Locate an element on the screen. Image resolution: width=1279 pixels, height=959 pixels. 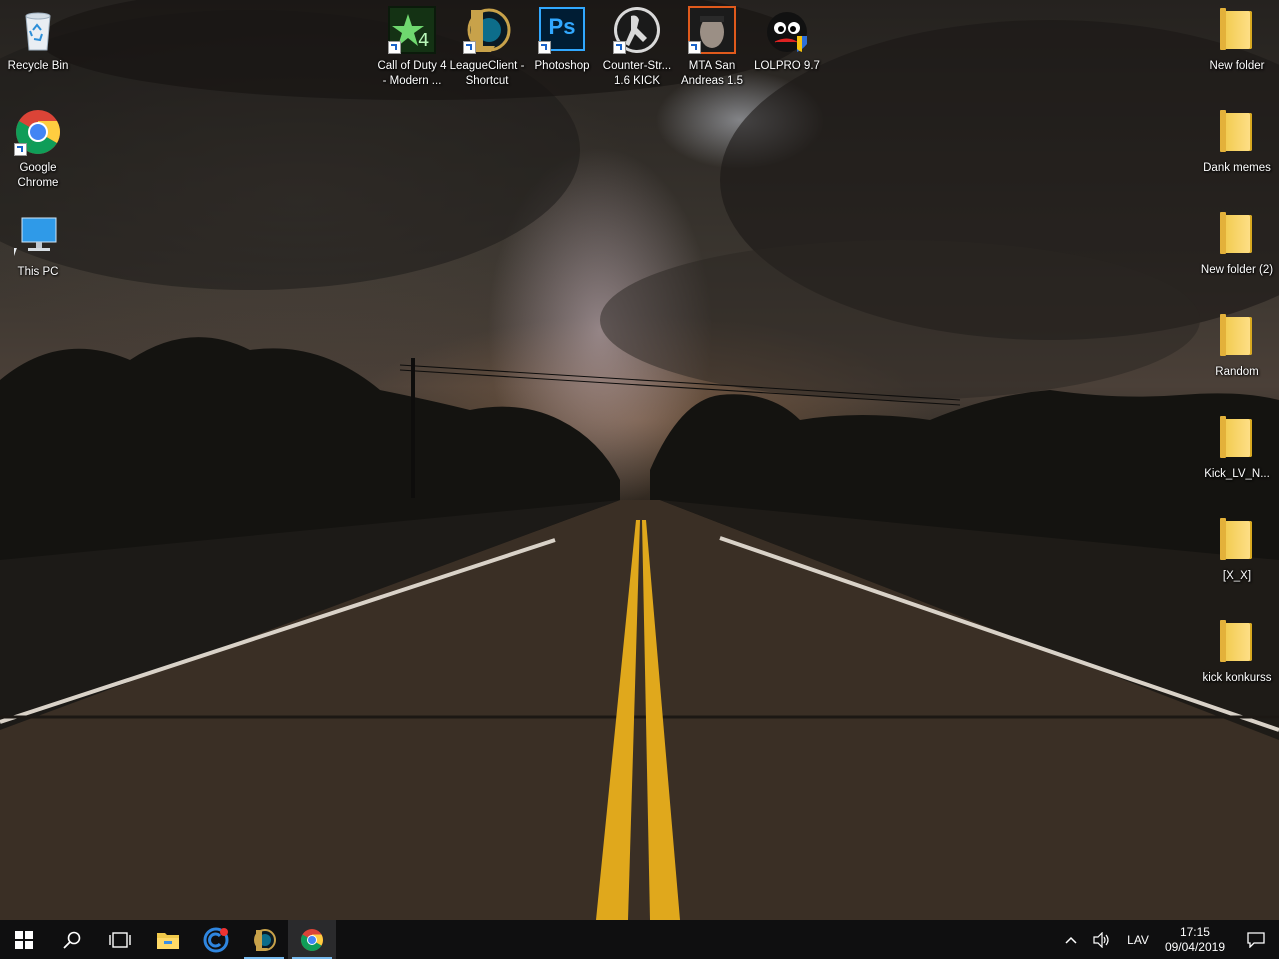
file-explorer-button is located at coordinates (168, 939).